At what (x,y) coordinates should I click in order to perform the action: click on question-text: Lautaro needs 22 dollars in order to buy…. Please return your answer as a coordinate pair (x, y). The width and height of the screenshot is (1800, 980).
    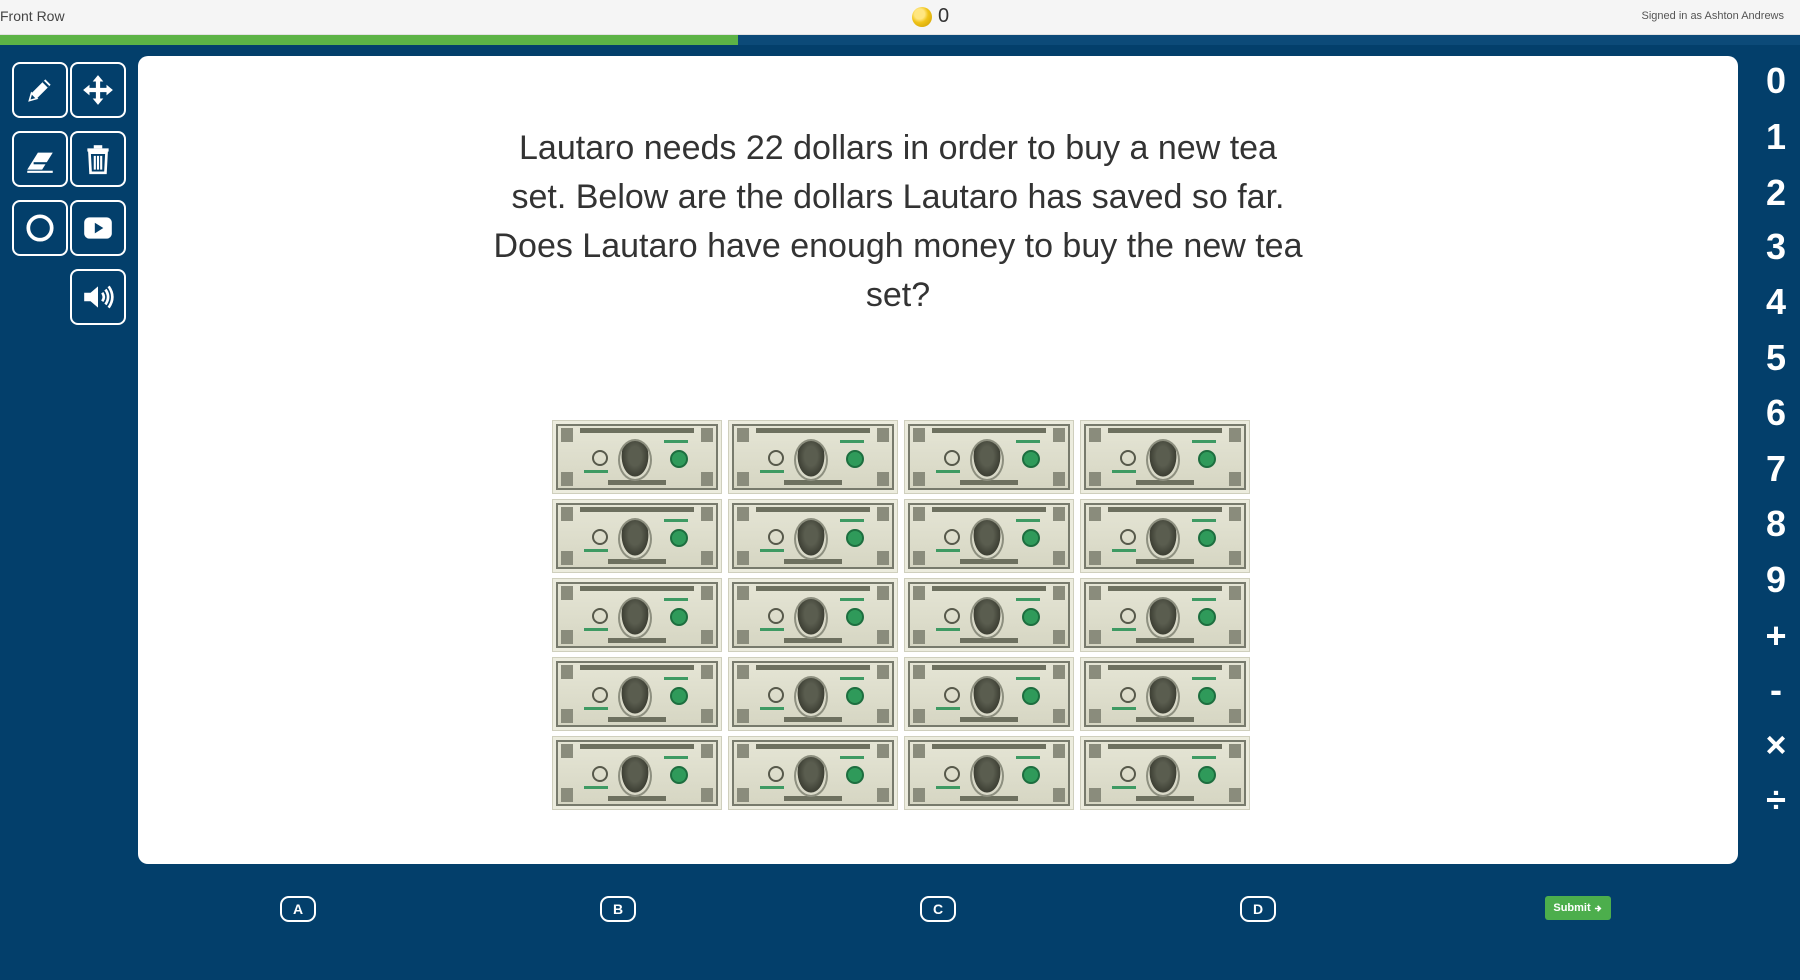
    Looking at the image, I should click on (898, 221).